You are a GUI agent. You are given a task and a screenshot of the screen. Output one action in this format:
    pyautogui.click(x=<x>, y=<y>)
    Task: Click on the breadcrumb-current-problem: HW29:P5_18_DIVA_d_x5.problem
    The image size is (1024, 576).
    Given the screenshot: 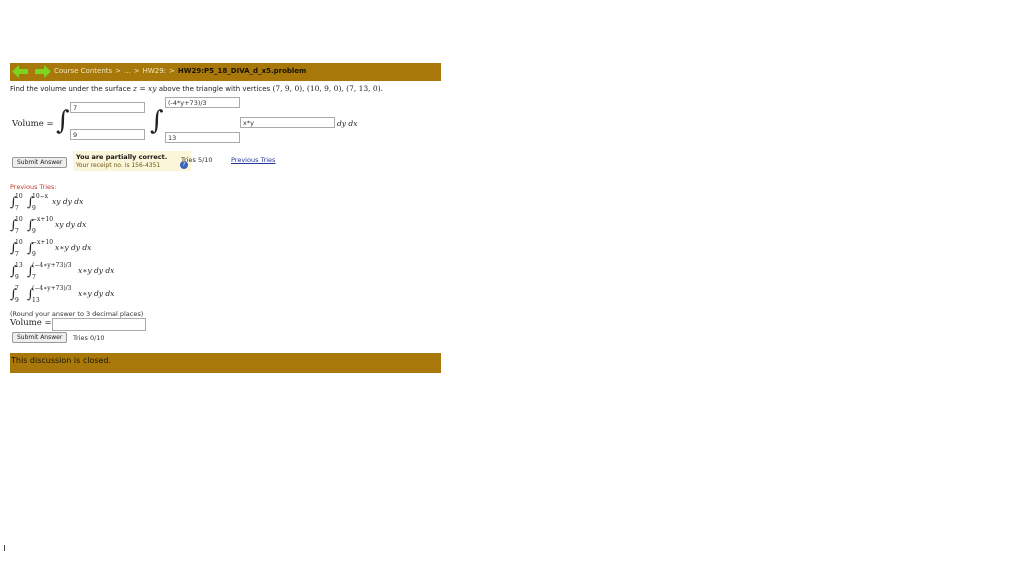 What is the action you would take?
    pyautogui.click(x=242, y=71)
    